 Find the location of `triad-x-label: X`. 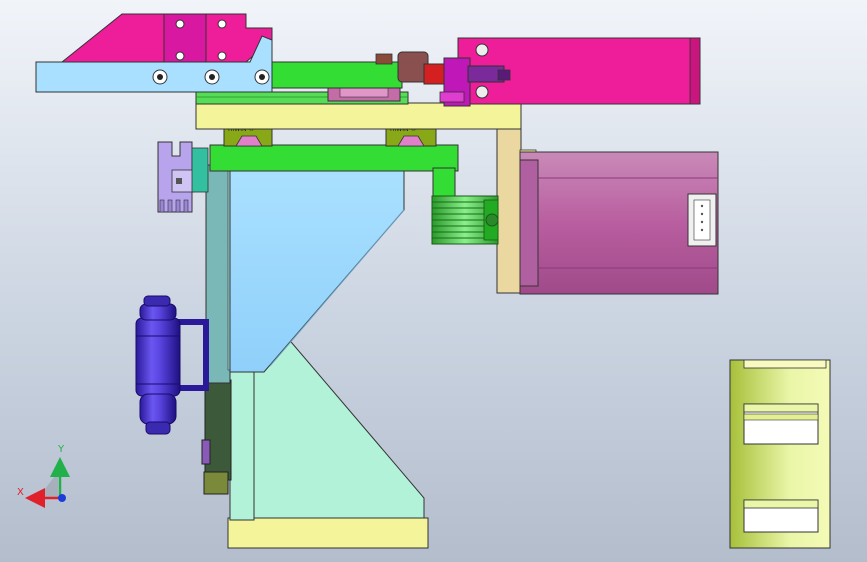

triad-x-label: X is located at coordinates (20, 492).